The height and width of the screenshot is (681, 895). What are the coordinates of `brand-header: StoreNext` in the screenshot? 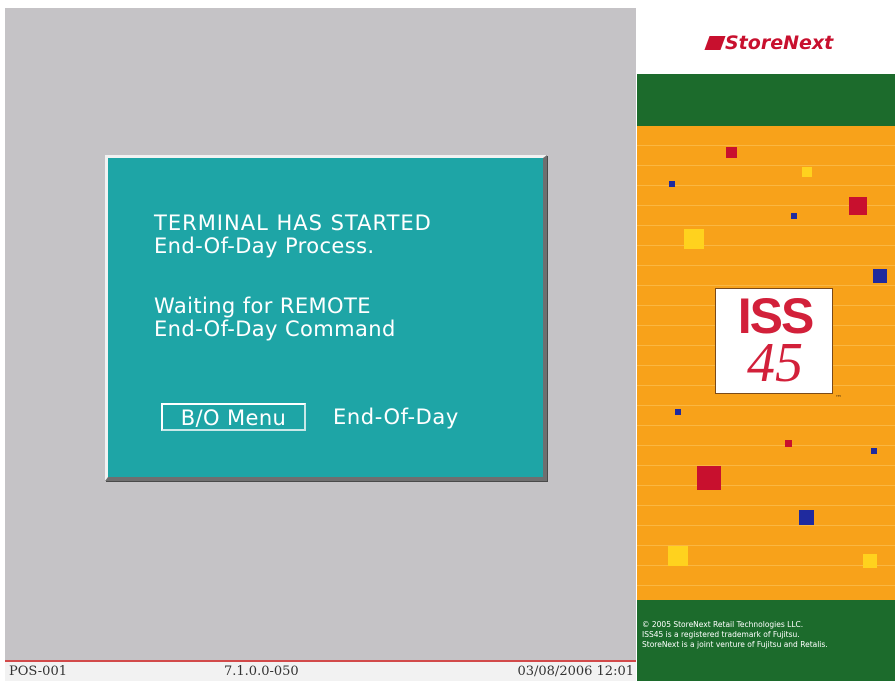 It's located at (766, 41).